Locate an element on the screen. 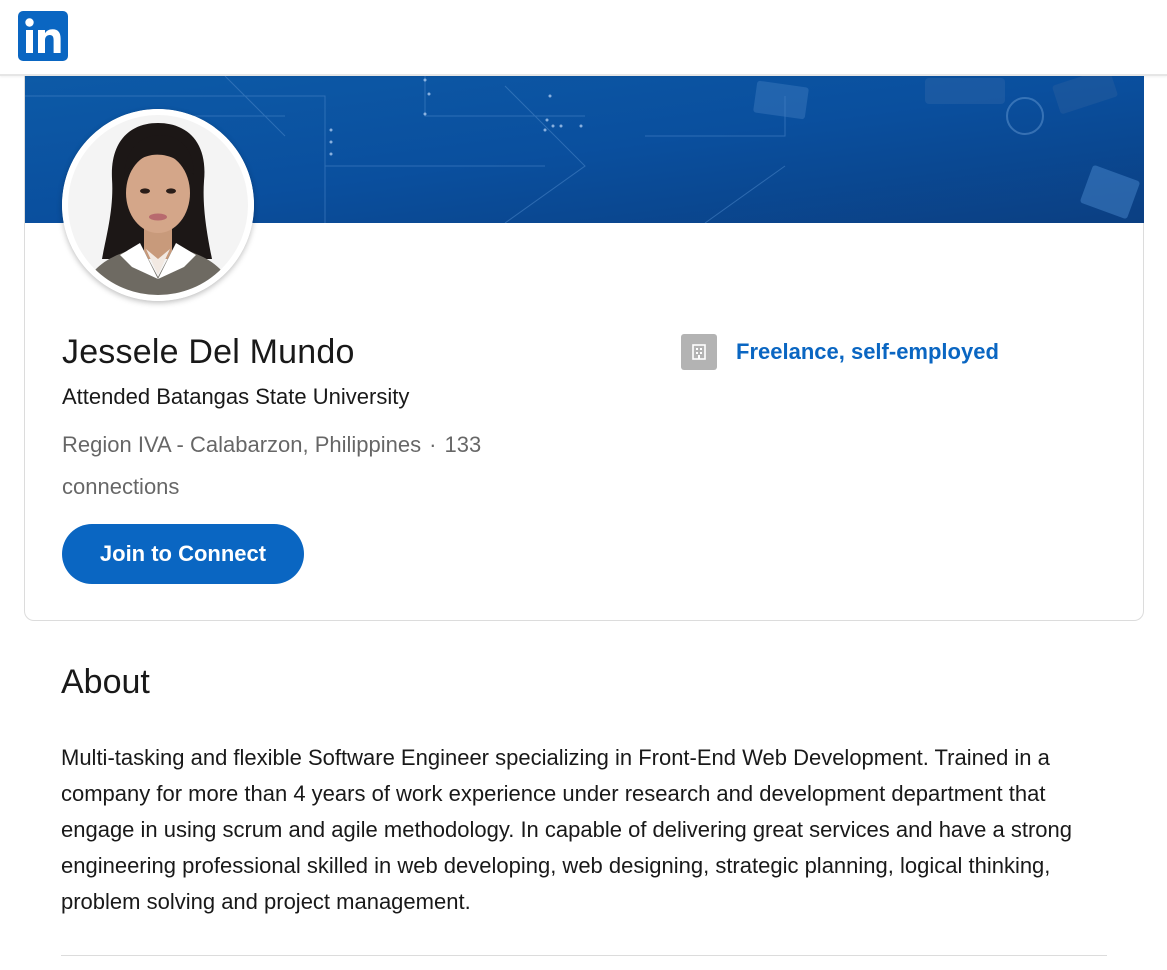 The height and width of the screenshot is (970, 1167). company-building-icon is located at coordinates (699, 352).